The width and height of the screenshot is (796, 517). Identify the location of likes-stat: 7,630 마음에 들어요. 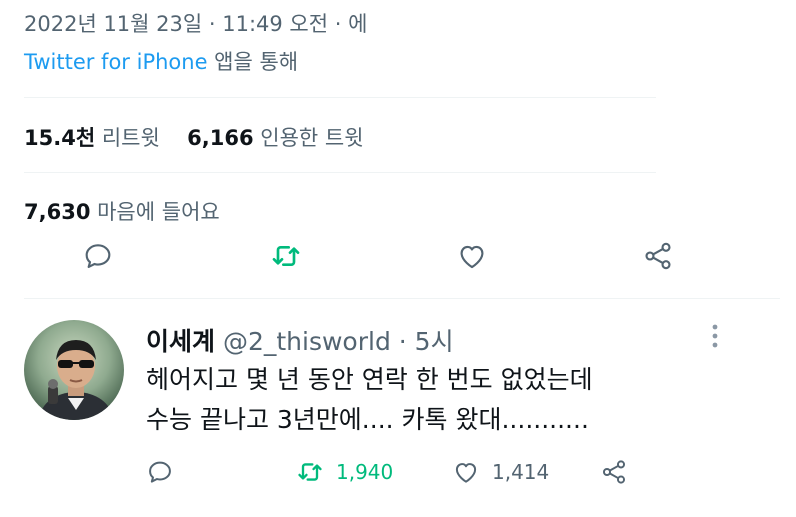
(122, 211).